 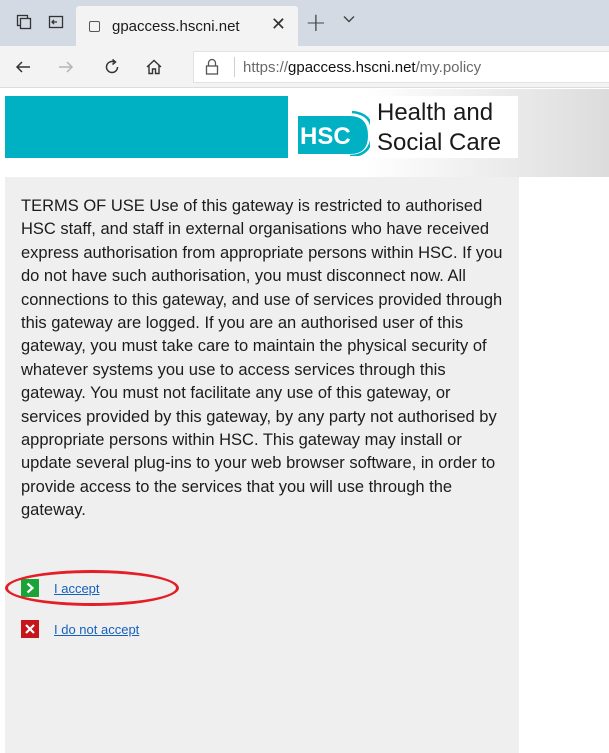 What do you see at coordinates (349, 21) in the screenshot?
I see `chevron-down-icon` at bounding box center [349, 21].